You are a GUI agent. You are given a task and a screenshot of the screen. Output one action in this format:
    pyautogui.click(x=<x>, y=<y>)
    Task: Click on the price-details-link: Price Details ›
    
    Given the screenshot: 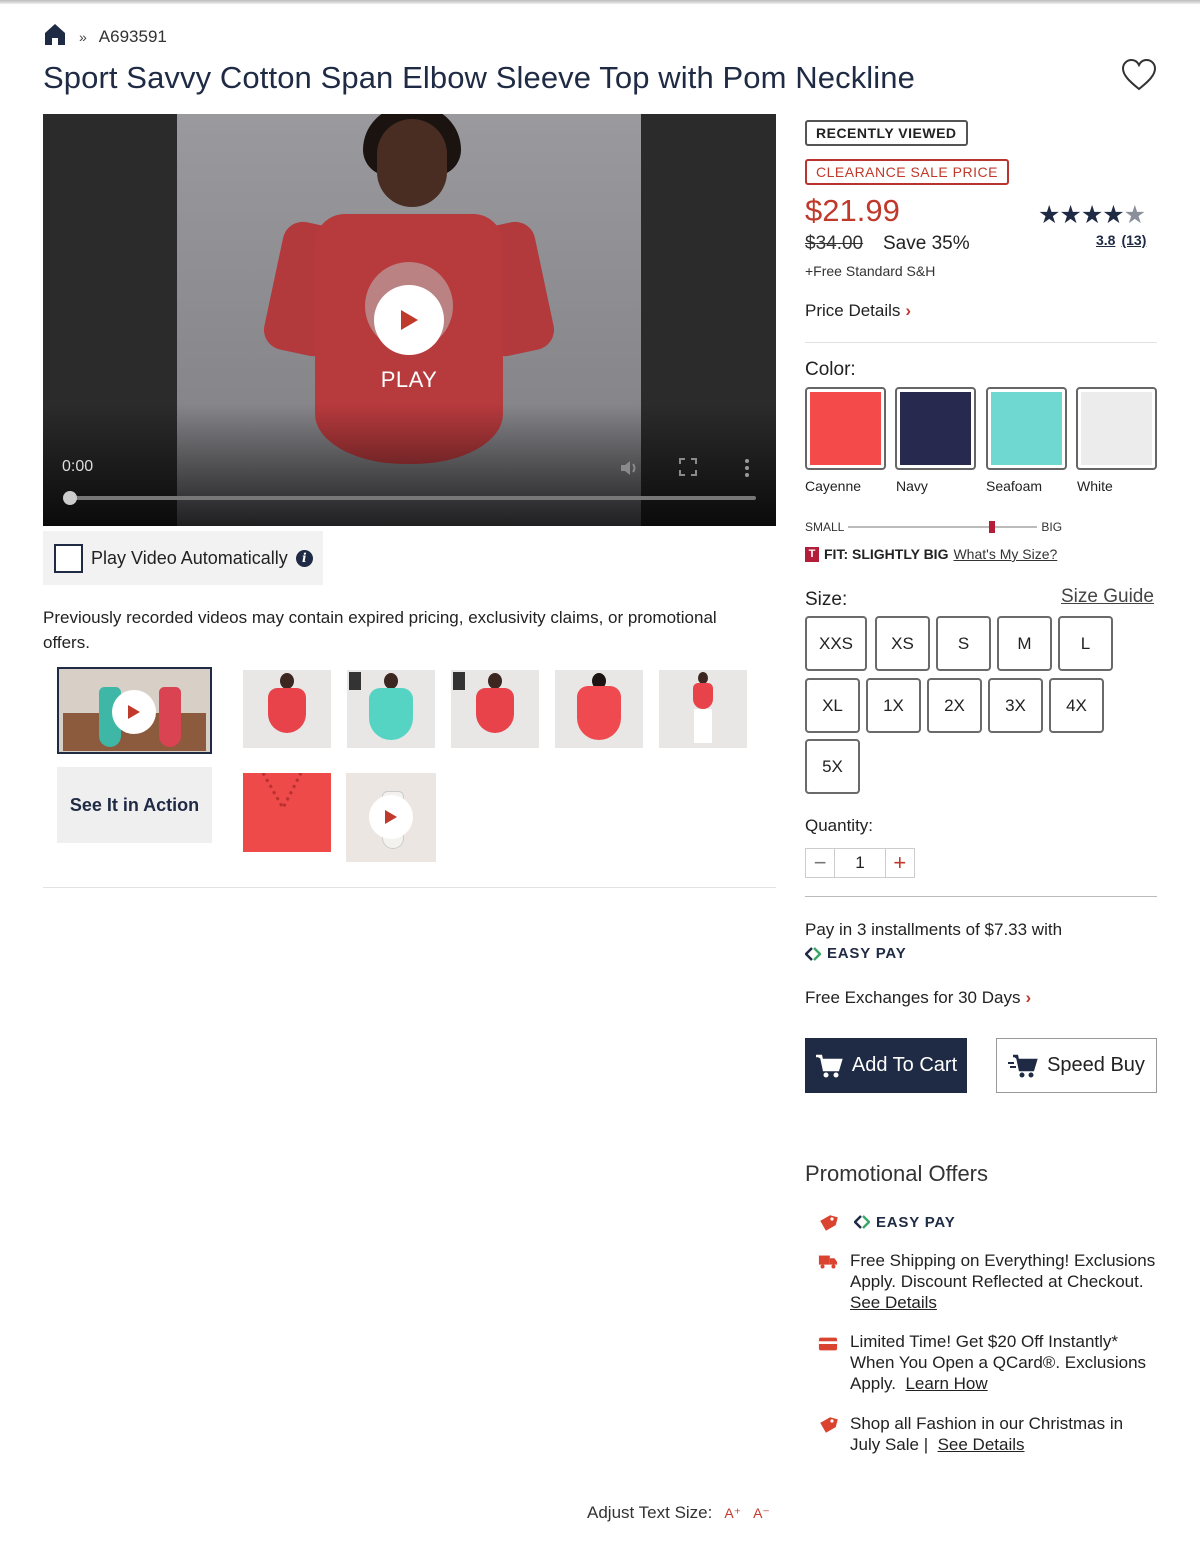 What is the action you would take?
    pyautogui.click(x=858, y=311)
    